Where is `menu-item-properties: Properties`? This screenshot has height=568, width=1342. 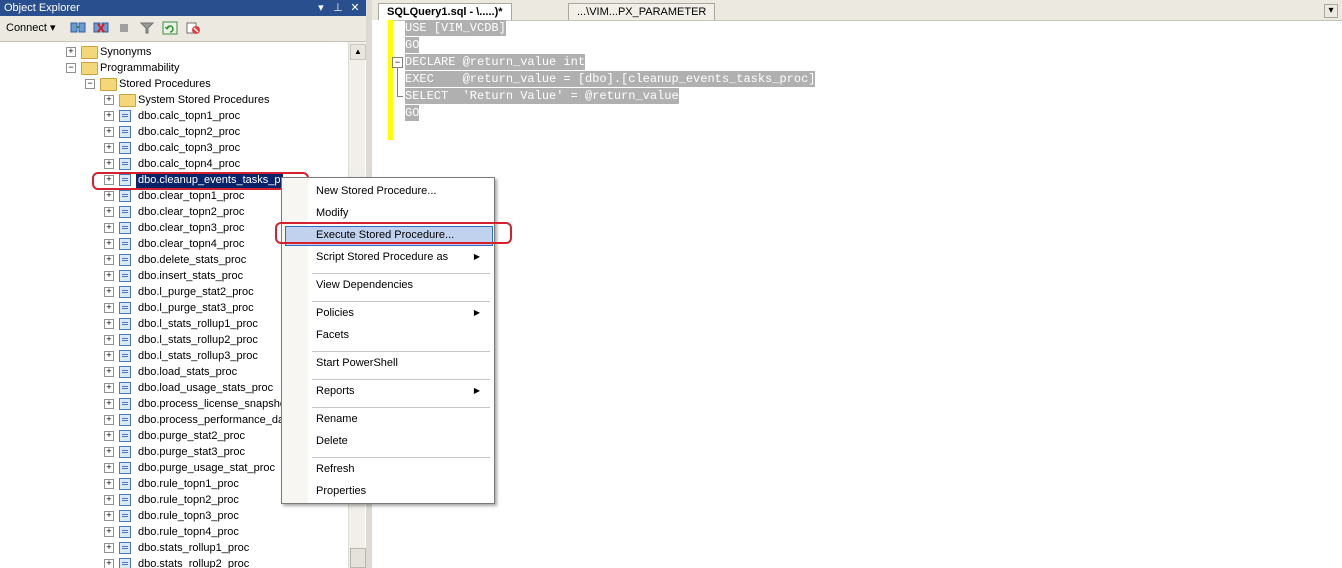 menu-item-properties: Properties is located at coordinates (401, 491).